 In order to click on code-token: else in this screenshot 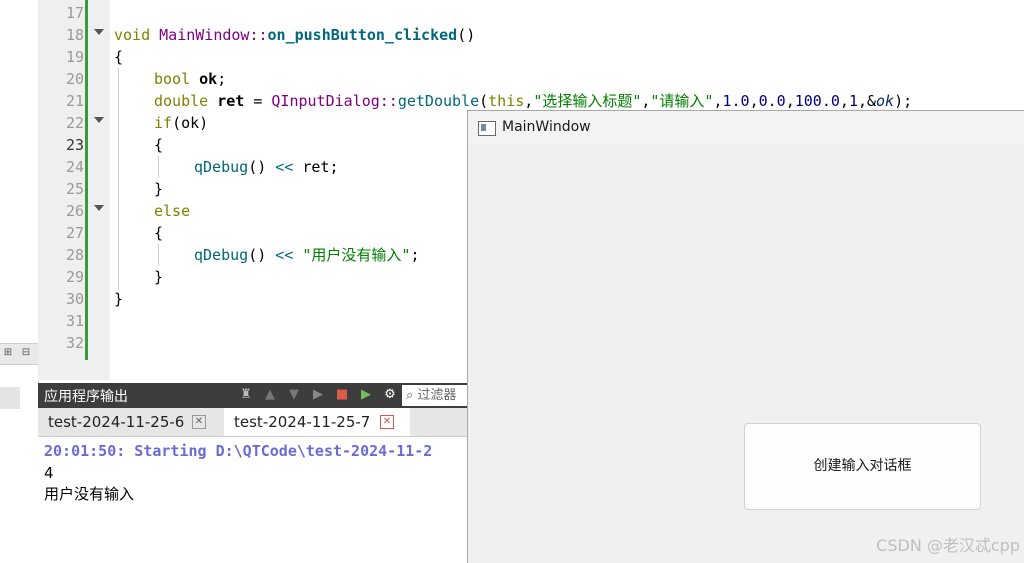, I will do `click(172, 211)`.